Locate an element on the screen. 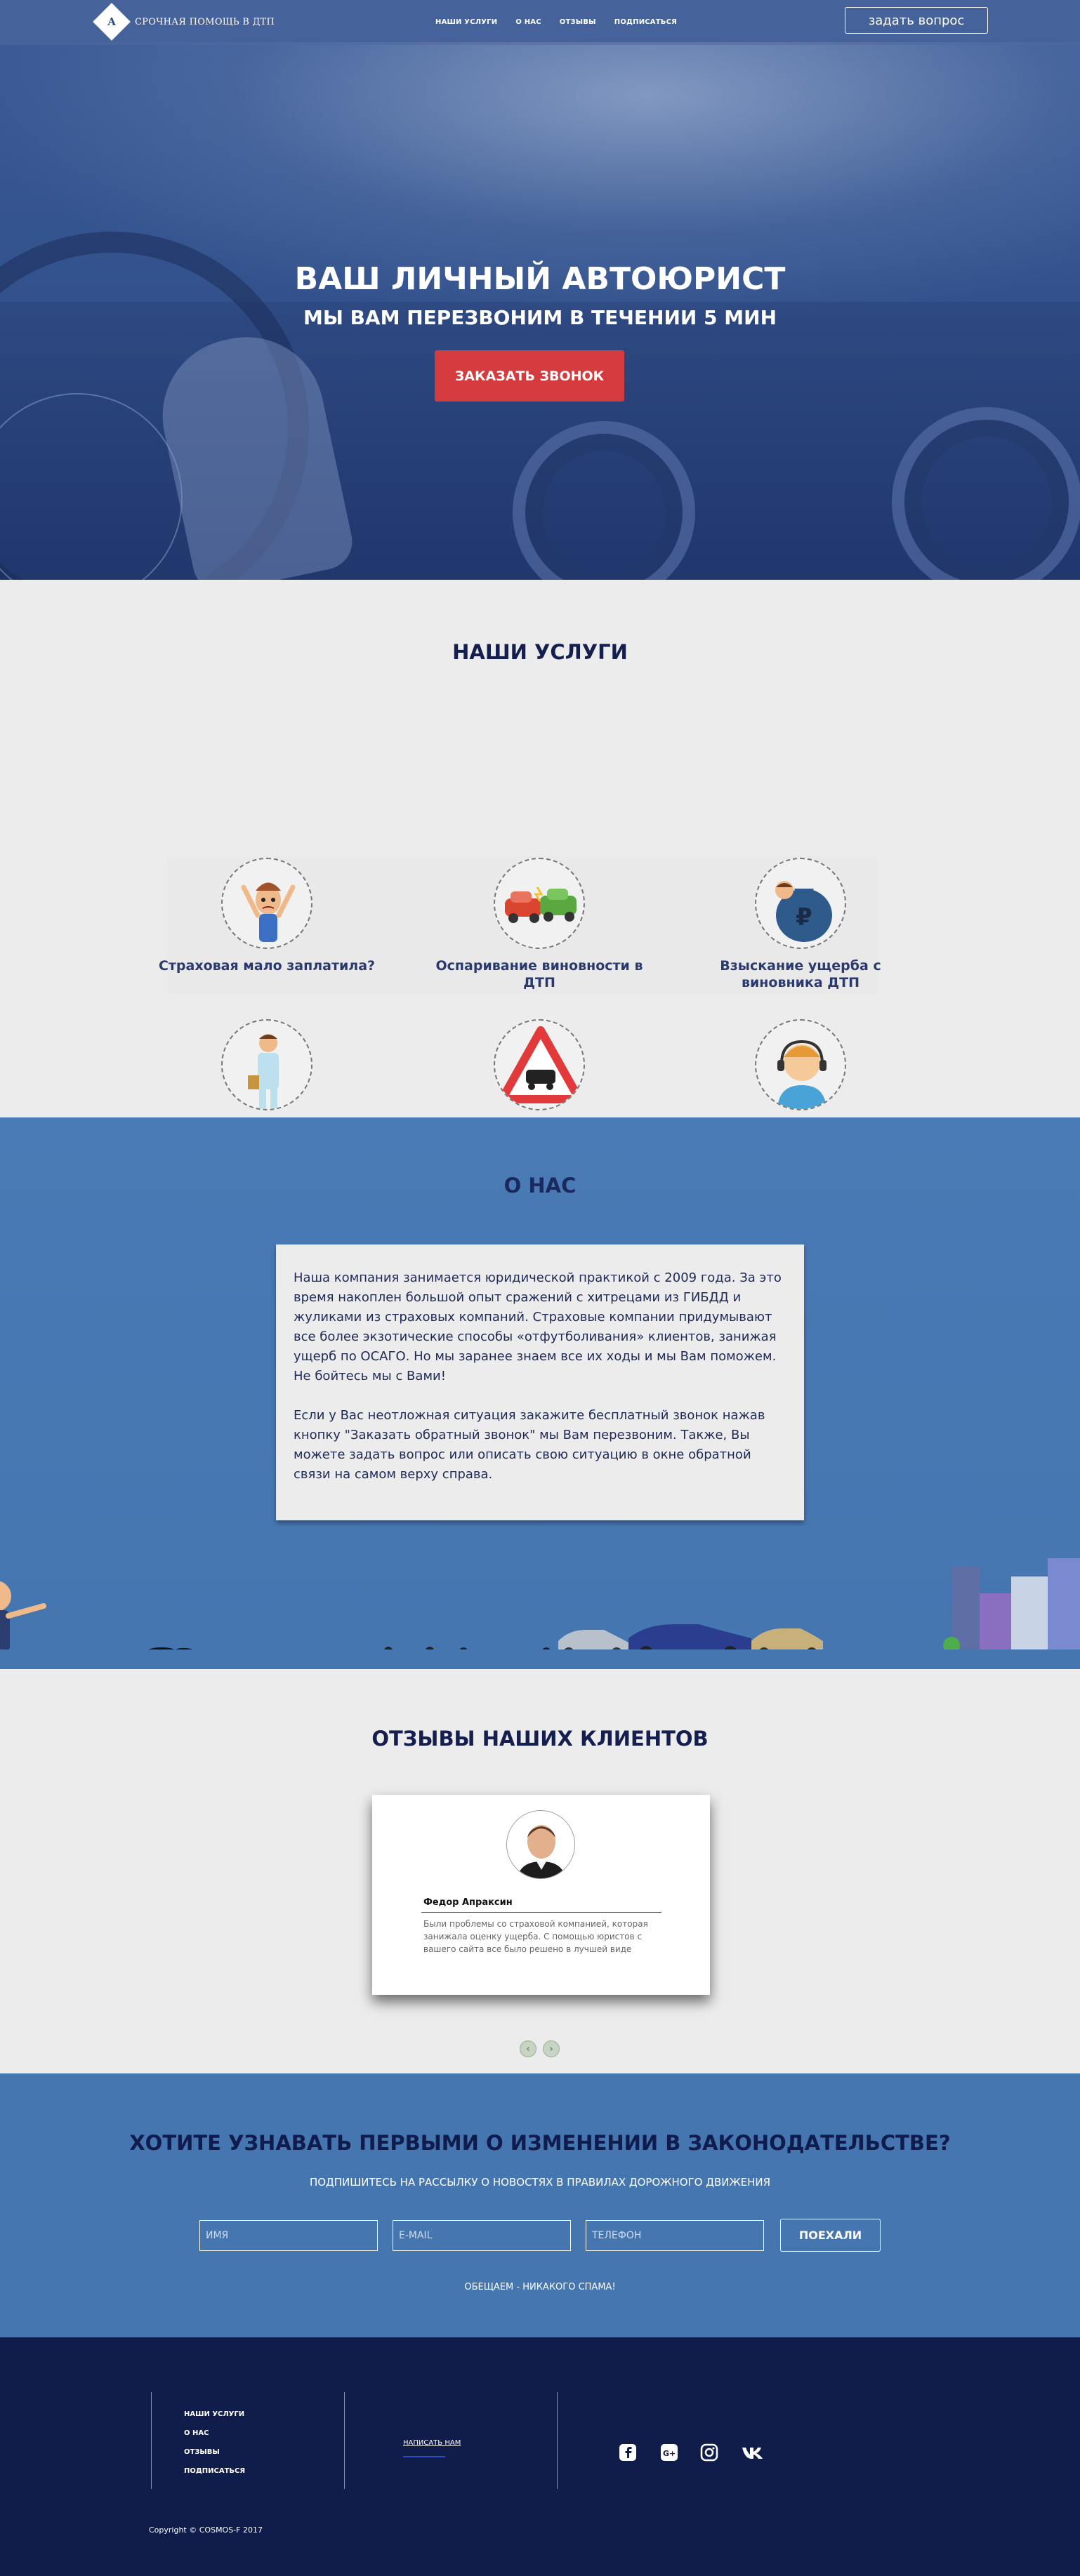 The height and width of the screenshot is (2576, 1080). service-card-insurance: Страховая мало заплатила? is located at coordinates (266, 916).